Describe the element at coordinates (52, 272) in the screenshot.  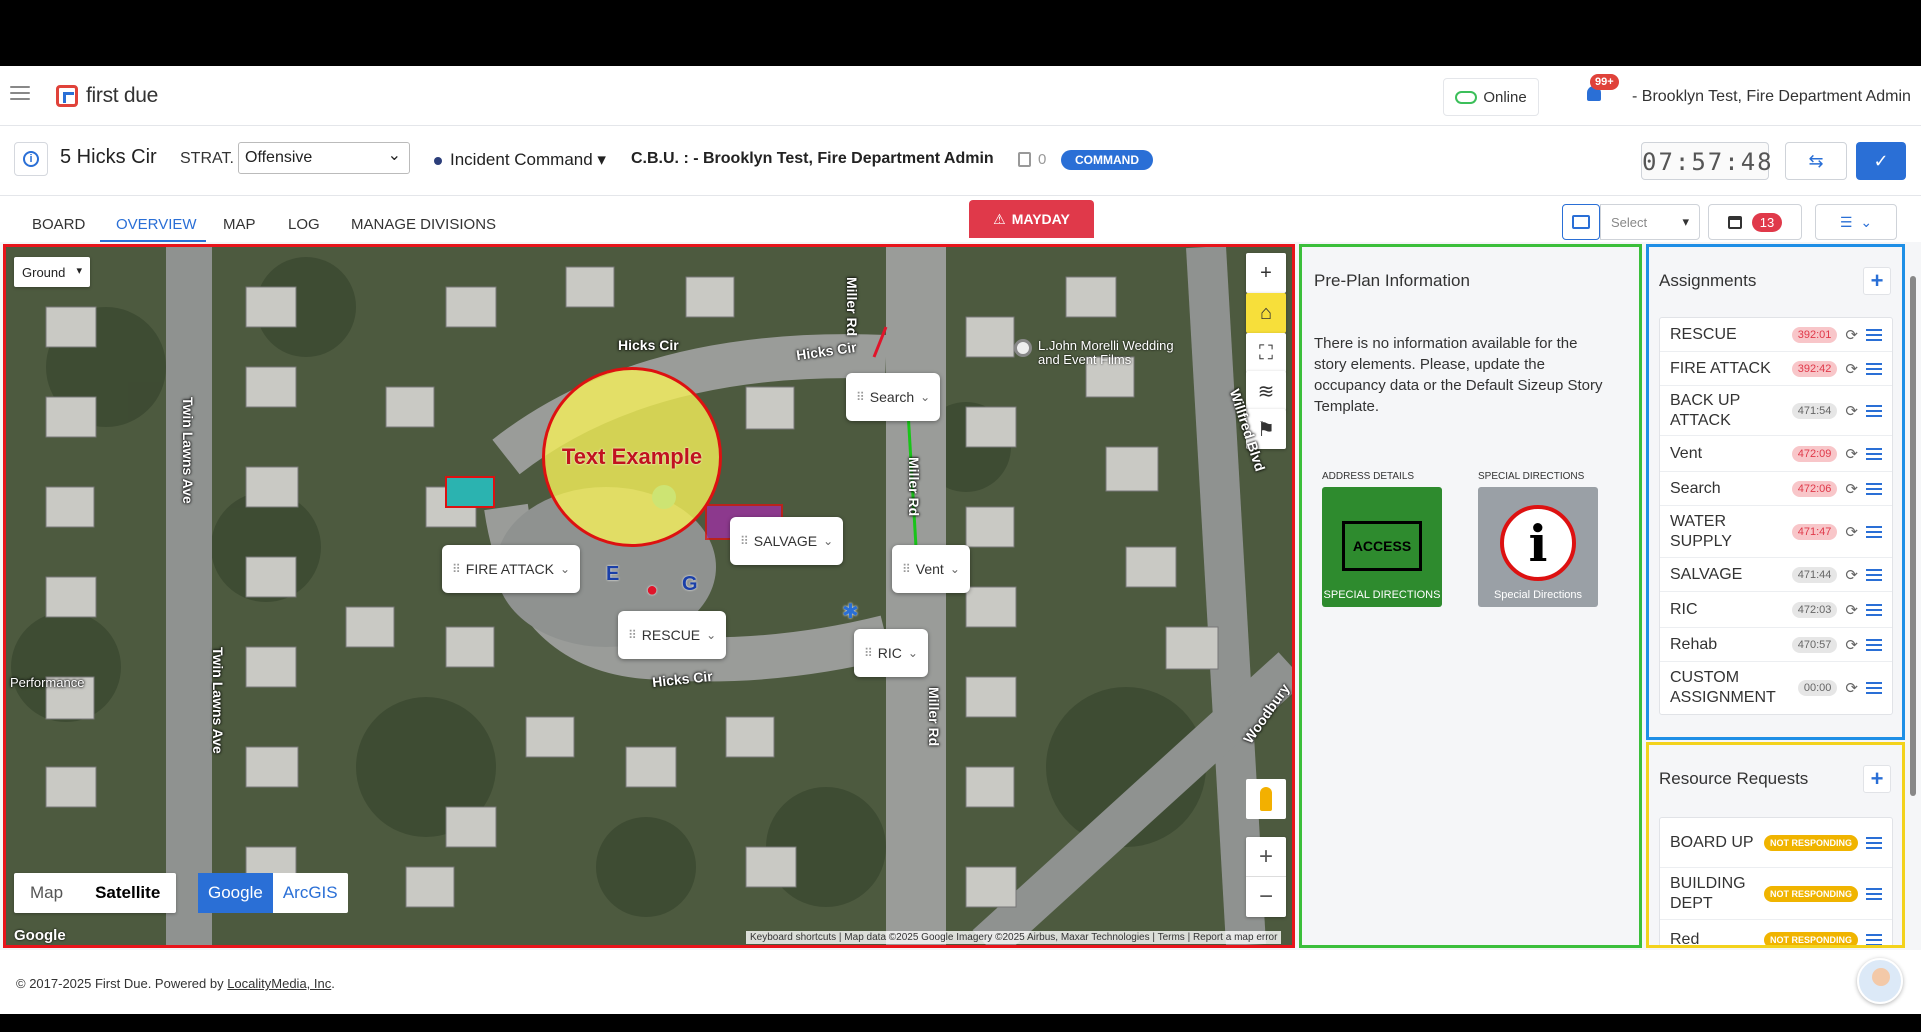
I see `floor-select: Ground` at that location.